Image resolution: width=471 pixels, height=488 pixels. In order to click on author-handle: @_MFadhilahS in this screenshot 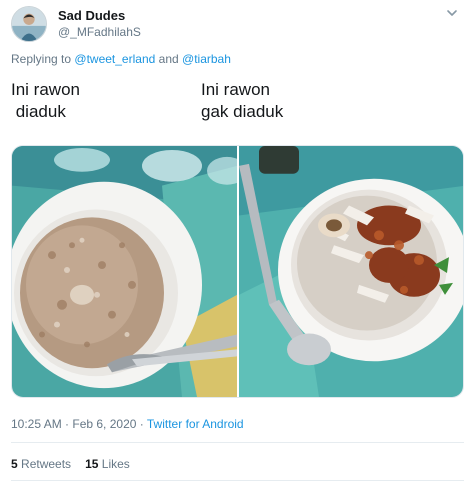, I will do `click(99, 32)`.